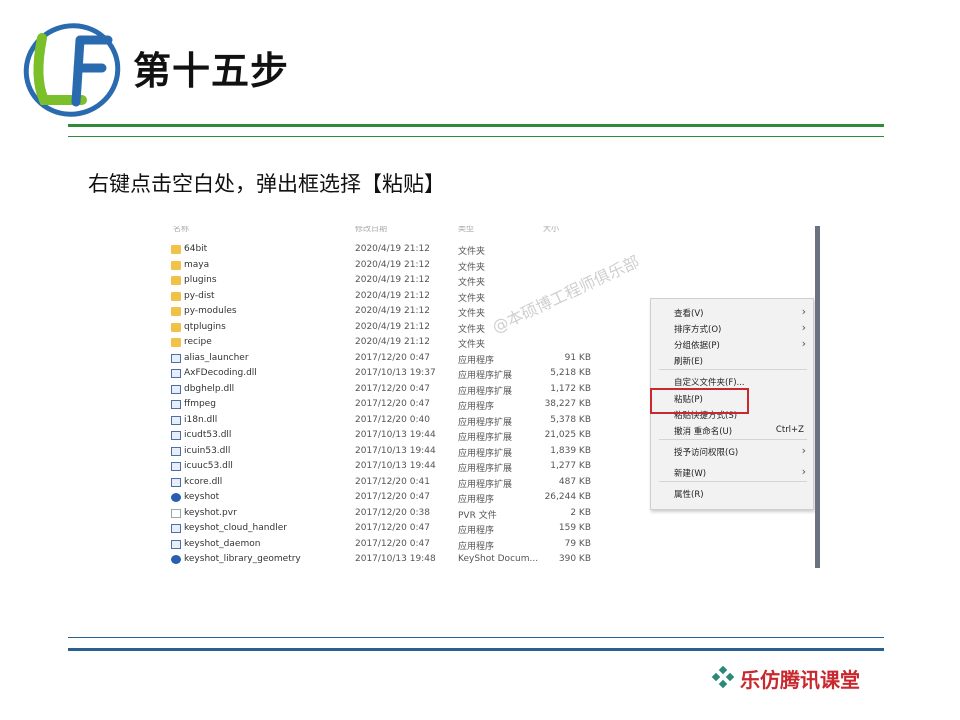 This screenshot has height=720, width=960. Describe the element at coordinates (551, 230) in the screenshot. I see `header-size: 大小` at that location.